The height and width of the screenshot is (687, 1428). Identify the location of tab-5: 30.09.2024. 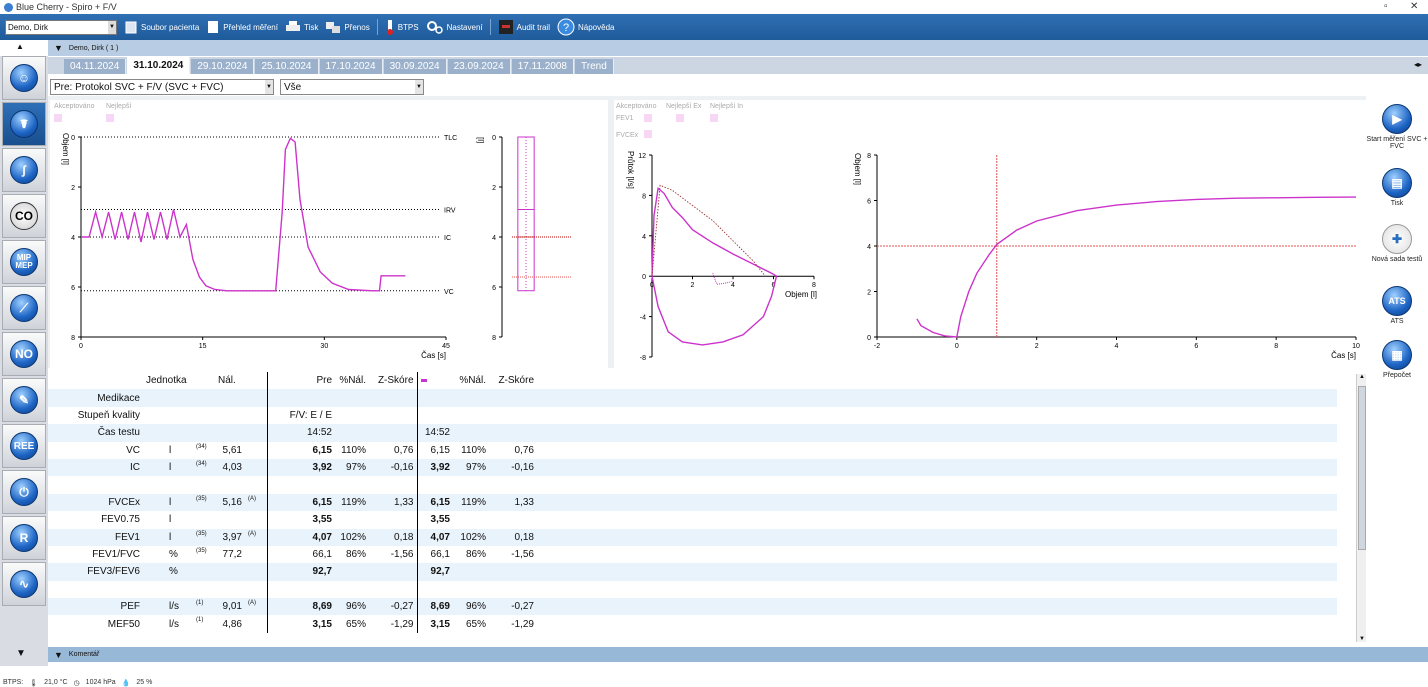
(415, 66).